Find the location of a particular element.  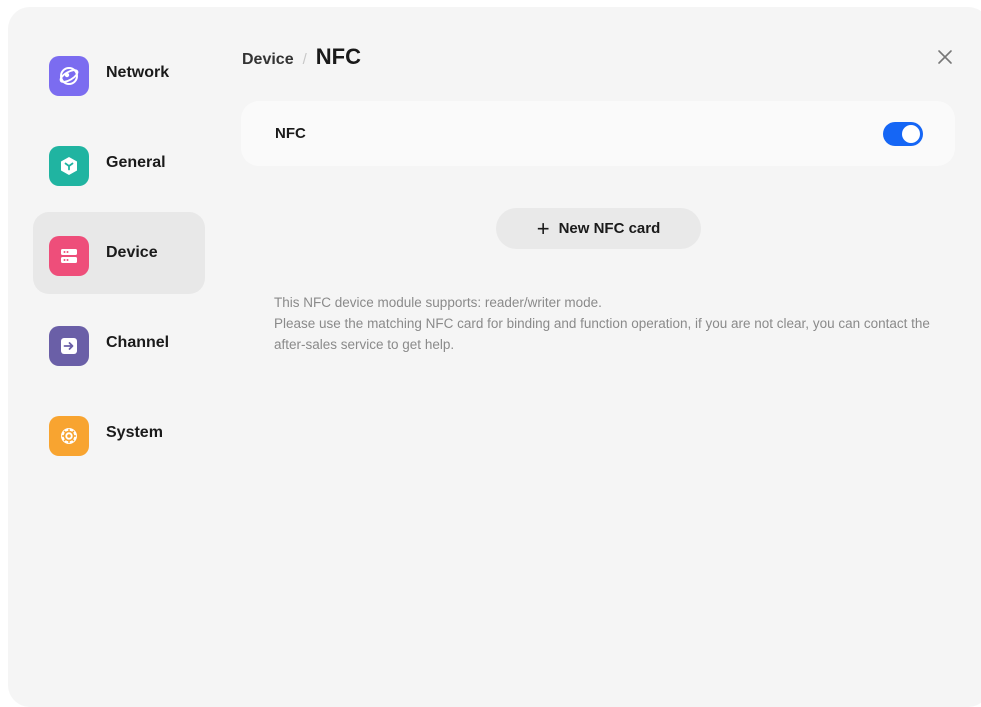

sidebar-item-device: Device is located at coordinates (119, 253).